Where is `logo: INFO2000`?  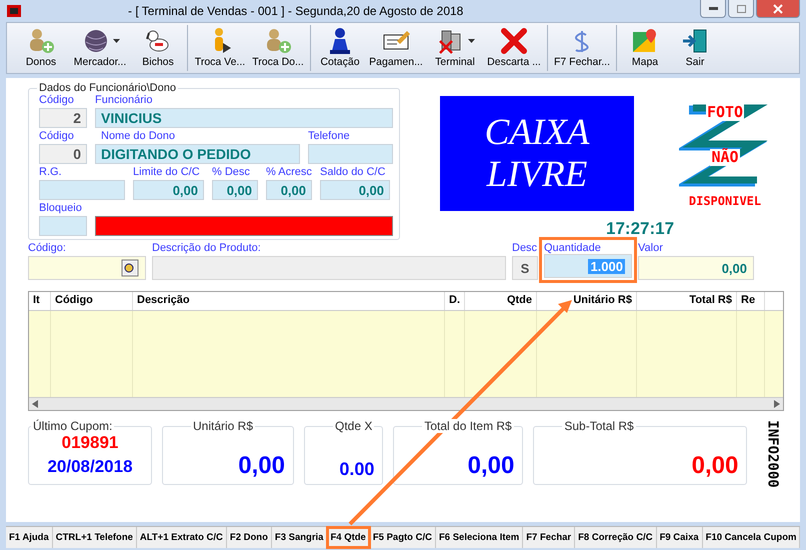 logo: INFO2000 is located at coordinates (773, 454).